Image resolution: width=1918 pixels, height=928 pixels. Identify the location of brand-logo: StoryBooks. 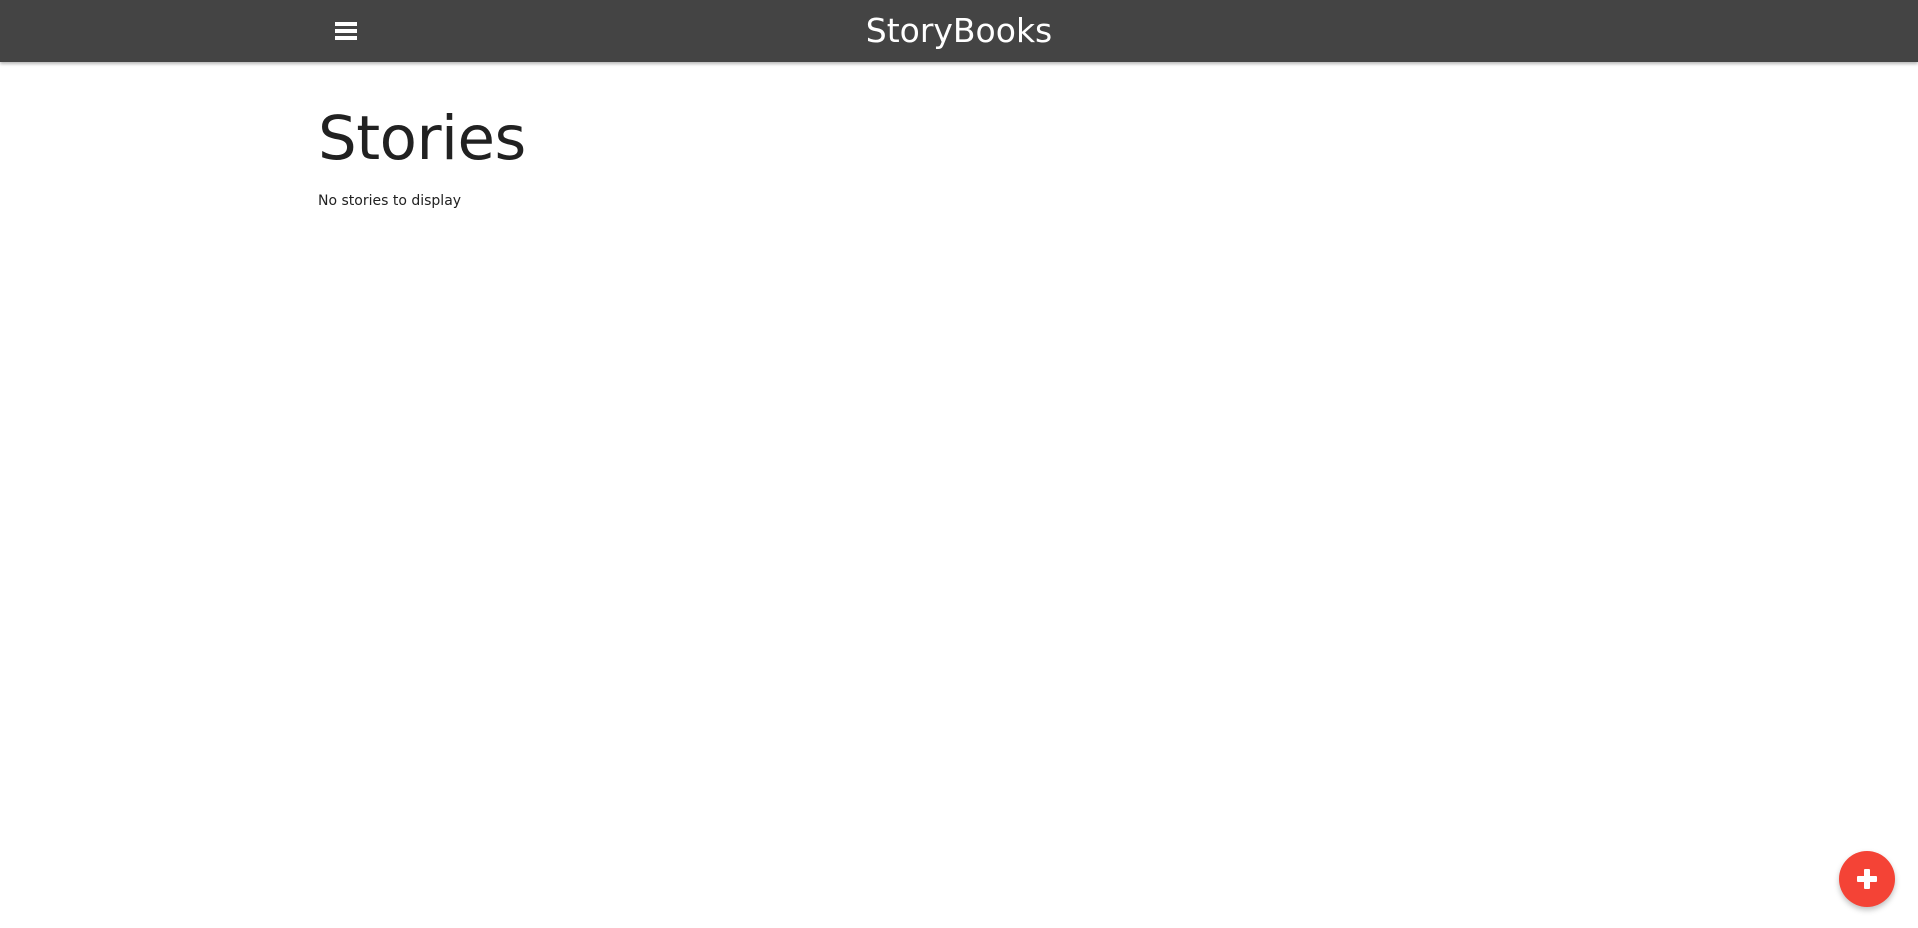
(959, 31).